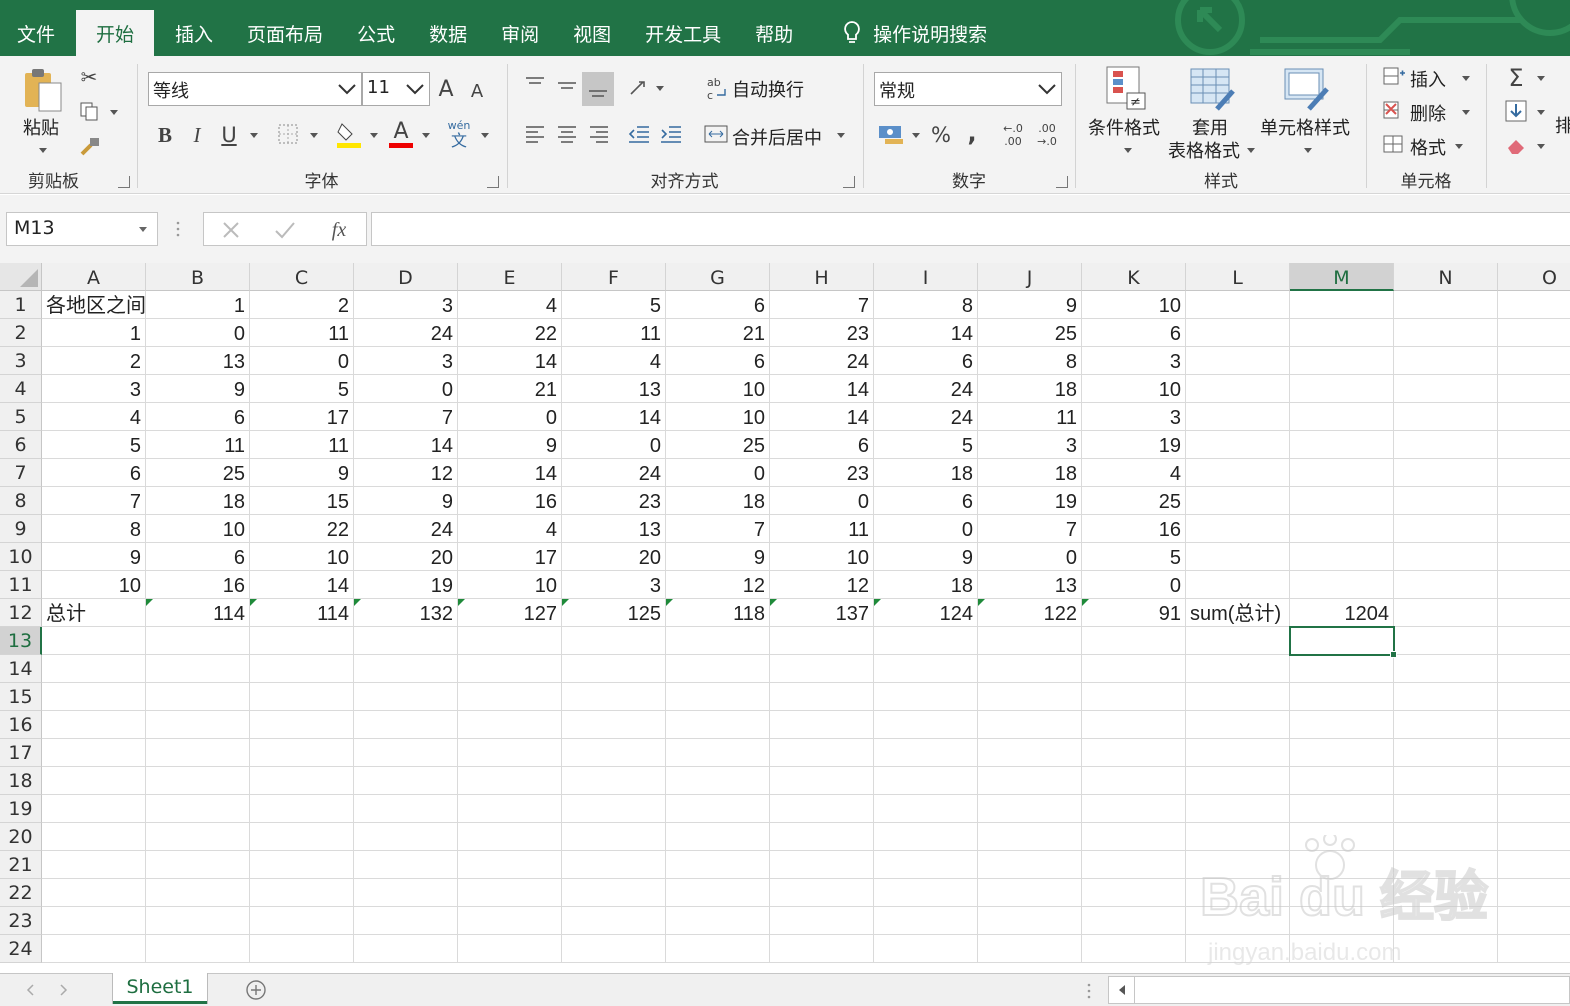 The width and height of the screenshot is (1570, 1006). What do you see at coordinates (1238, 501) in the screenshot?
I see `cell-l8` at bounding box center [1238, 501].